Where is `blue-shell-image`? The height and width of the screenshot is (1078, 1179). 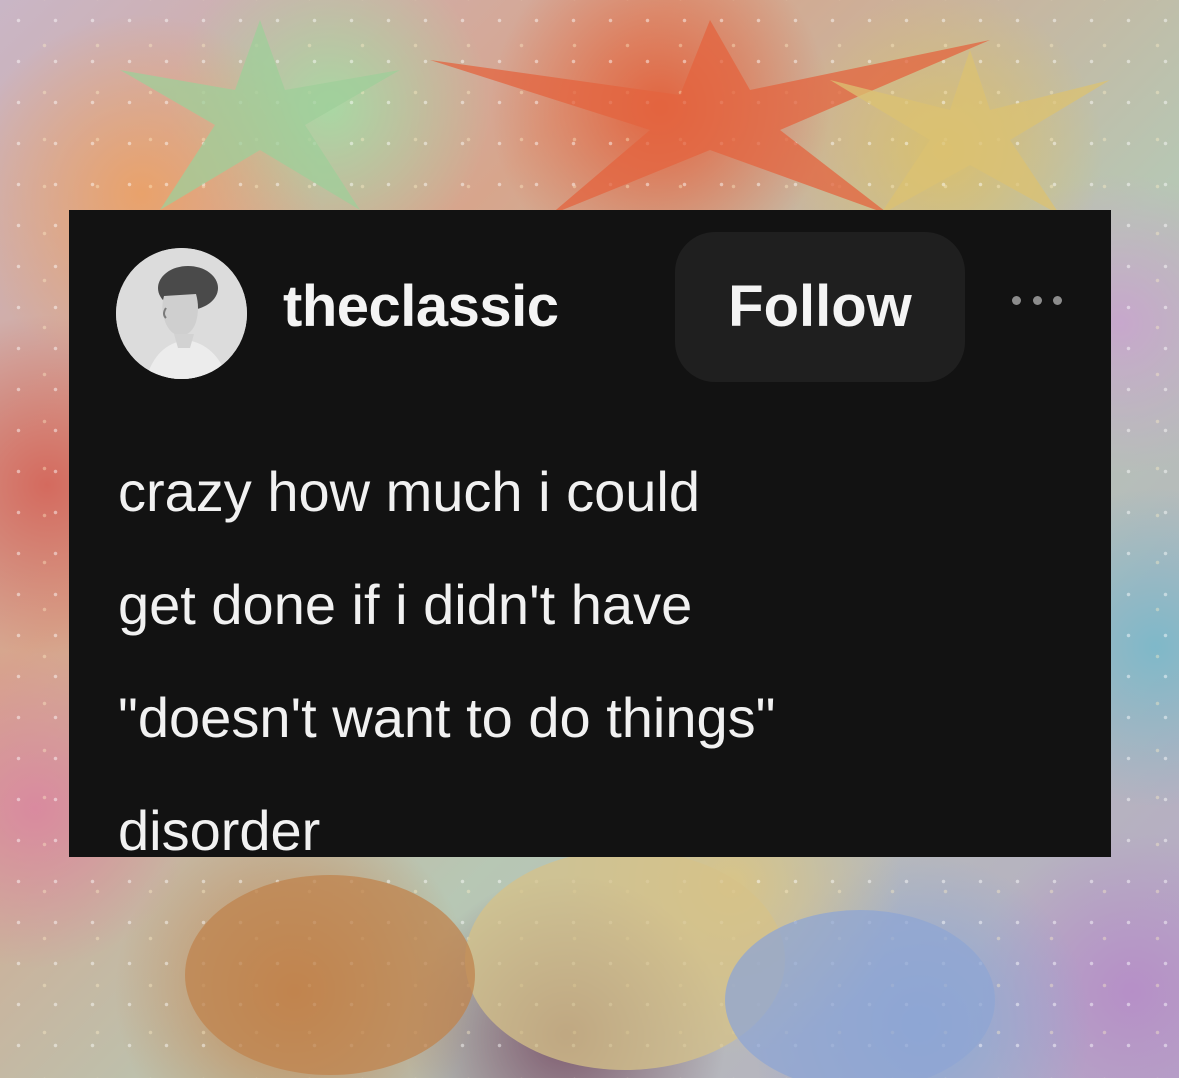 blue-shell-image is located at coordinates (860, 994).